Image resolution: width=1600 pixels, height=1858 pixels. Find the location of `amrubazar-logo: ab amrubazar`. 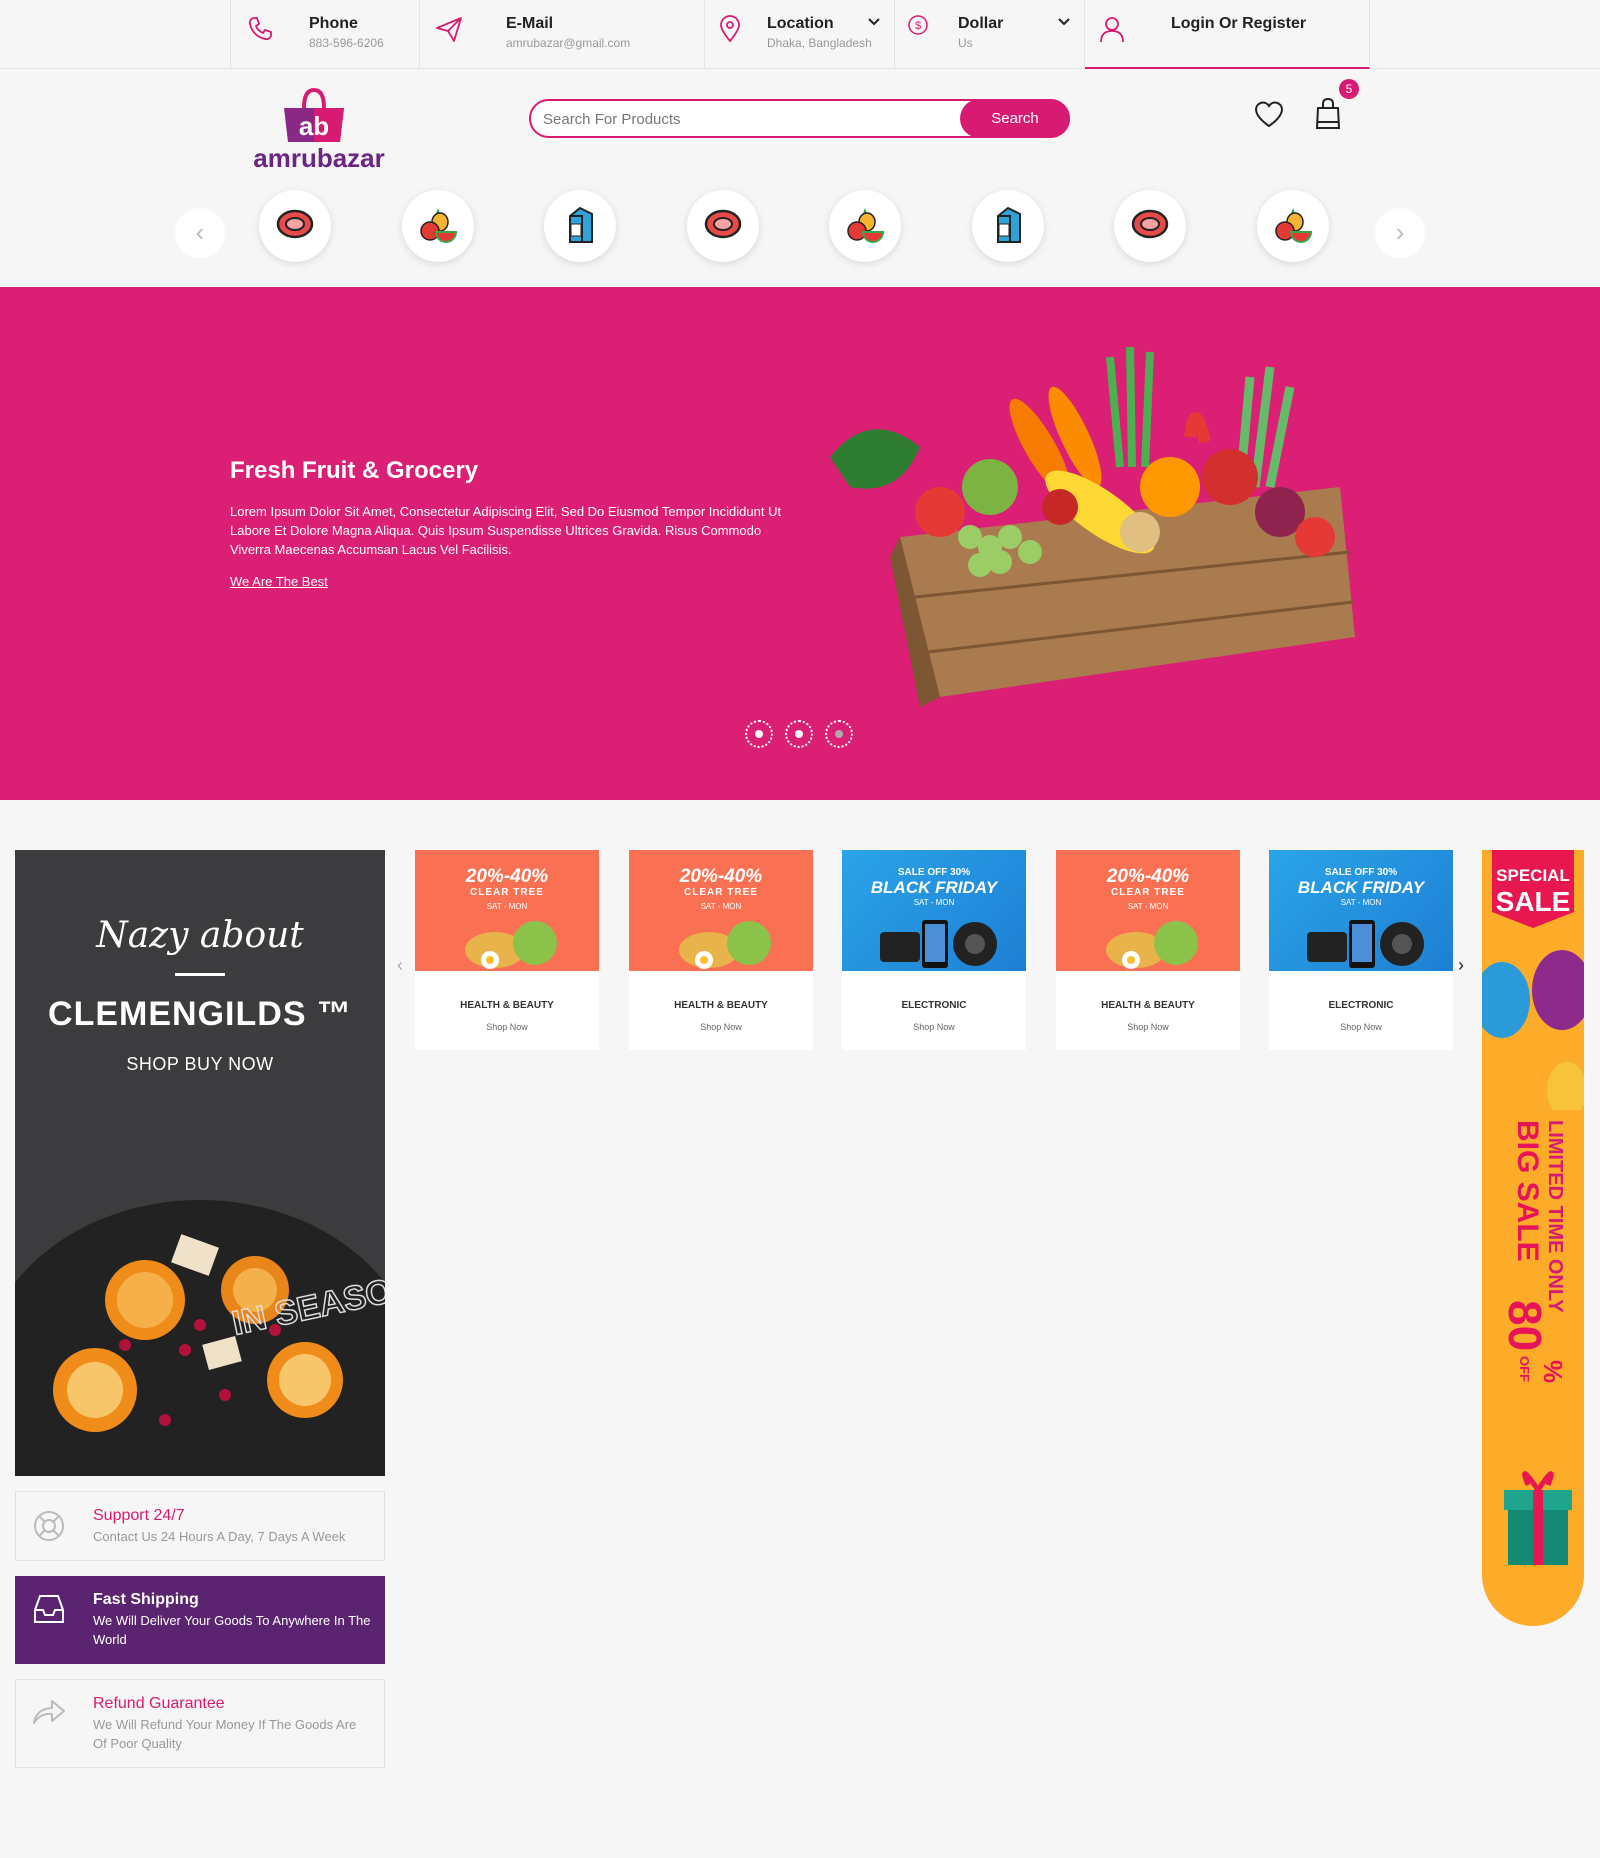

amrubazar-logo: ab amrubazar is located at coordinates (319, 127).